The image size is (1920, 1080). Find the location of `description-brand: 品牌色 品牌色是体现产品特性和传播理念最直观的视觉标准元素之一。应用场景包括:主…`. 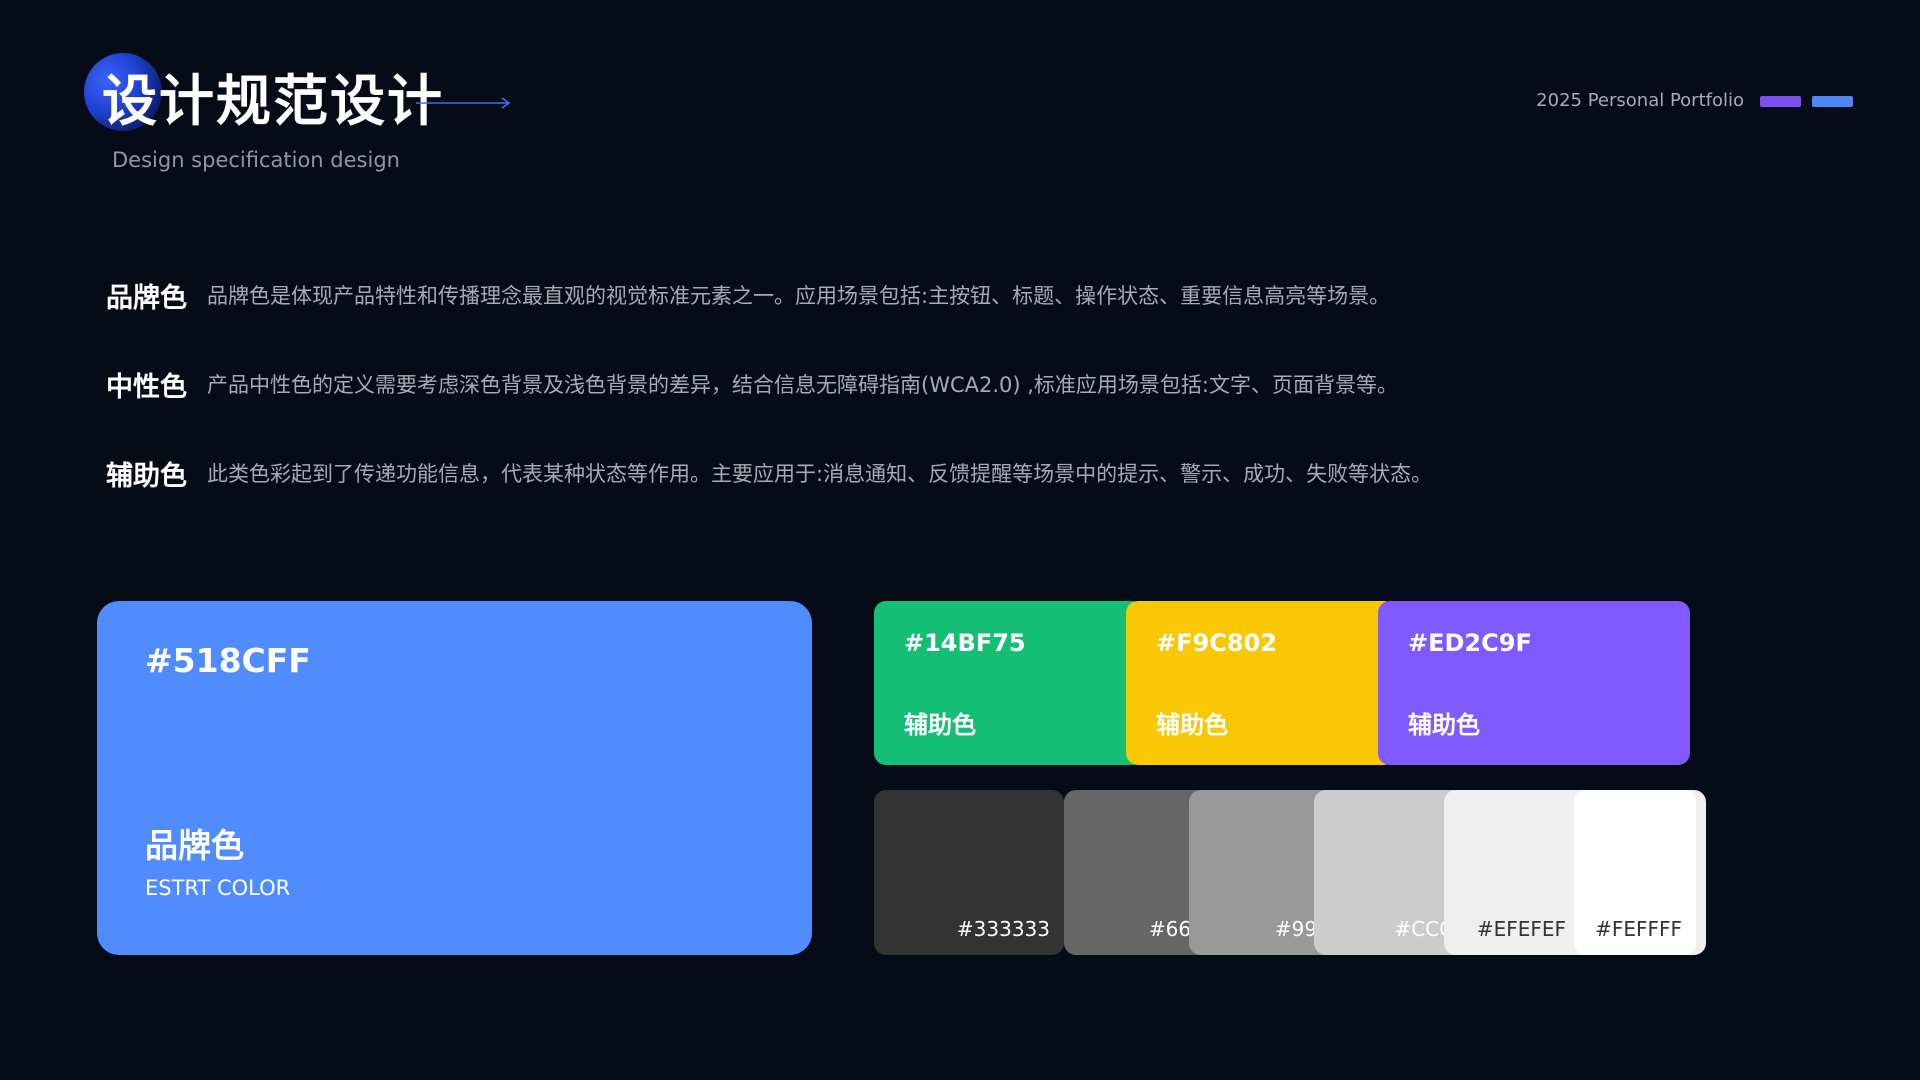

description-brand: 品牌色 品牌色是体现产品特性和传播理念最直观的视觉标准元素之一。应用场景包括:主… is located at coordinates (748, 295).